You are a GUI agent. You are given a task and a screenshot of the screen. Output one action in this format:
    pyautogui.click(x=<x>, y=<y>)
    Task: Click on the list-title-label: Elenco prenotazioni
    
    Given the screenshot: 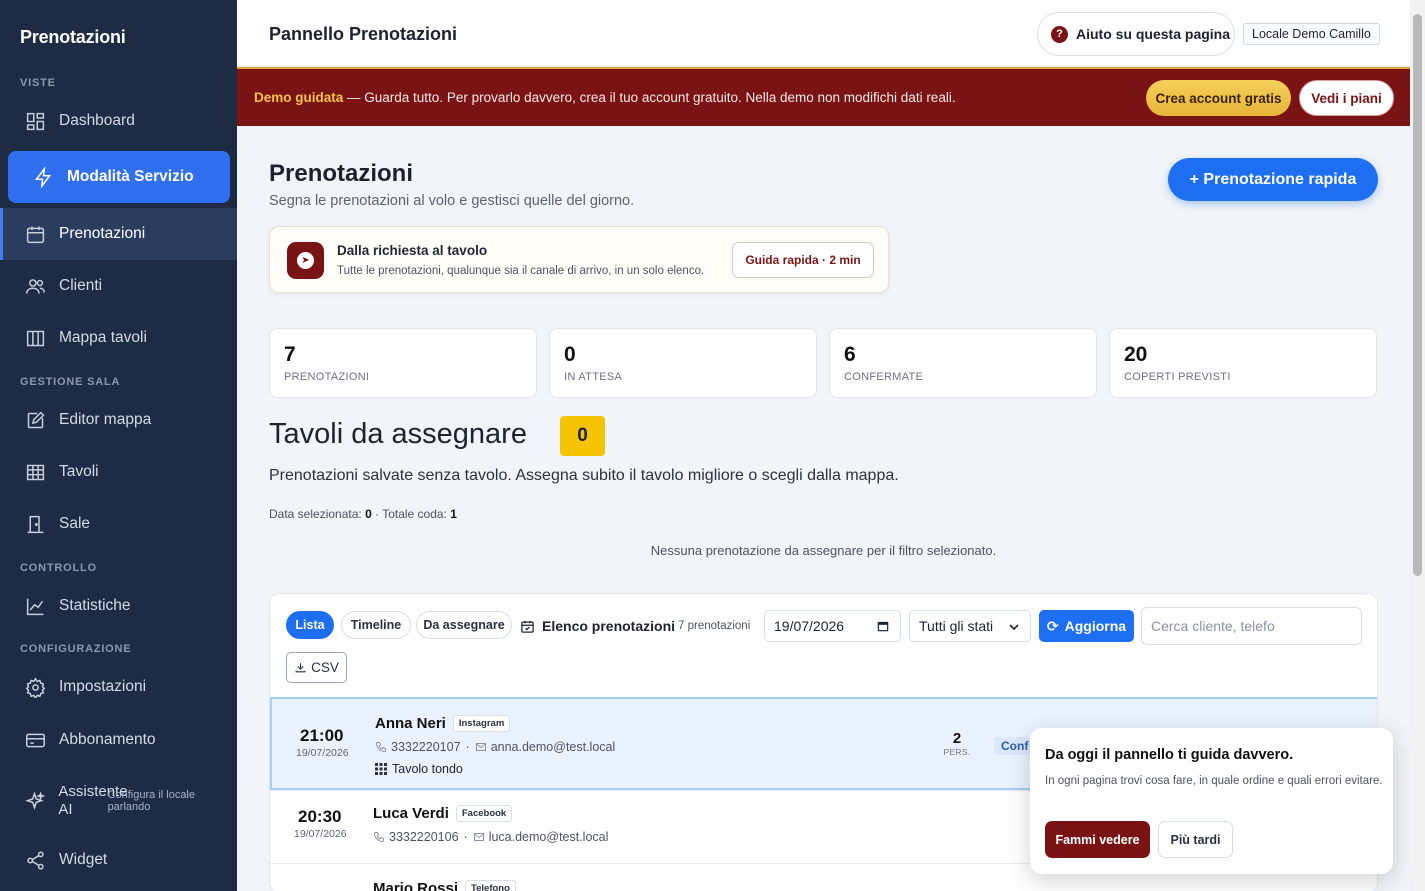 What is the action you would take?
    pyautogui.click(x=609, y=626)
    